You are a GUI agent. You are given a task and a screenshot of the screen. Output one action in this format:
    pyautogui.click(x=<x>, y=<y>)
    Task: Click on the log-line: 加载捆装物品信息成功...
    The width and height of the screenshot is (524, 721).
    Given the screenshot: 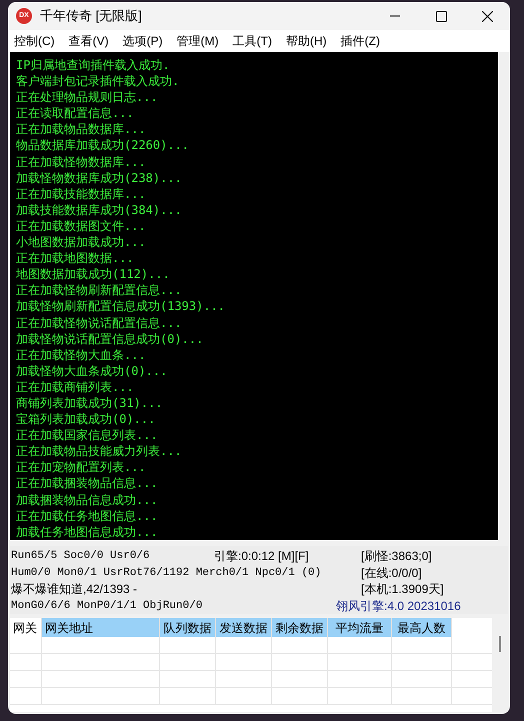 What is the action you would take?
    pyautogui.click(x=87, y=500)
    